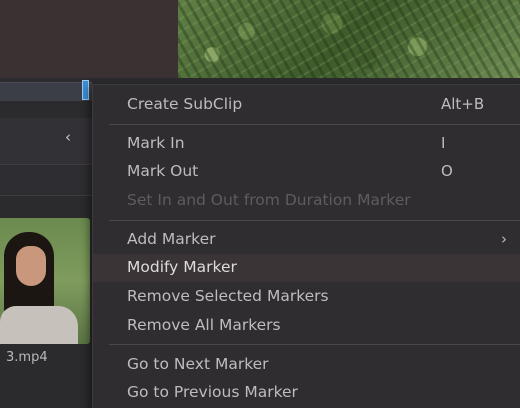 The image size is (520, 408). Describe the element at coordinates (46, 141) in the screenshot. I see `transport-row` at that location.